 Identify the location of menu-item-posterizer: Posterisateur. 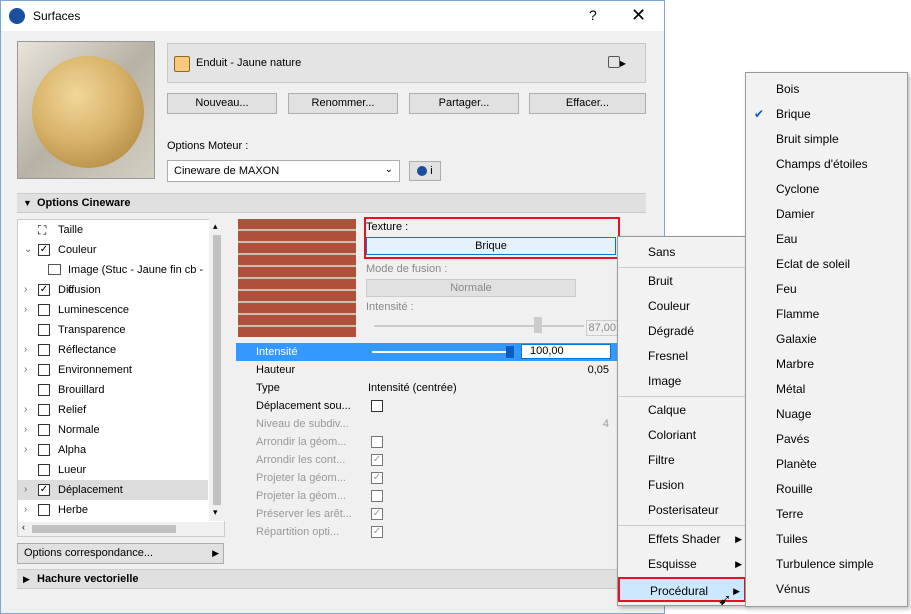
(682, 510).